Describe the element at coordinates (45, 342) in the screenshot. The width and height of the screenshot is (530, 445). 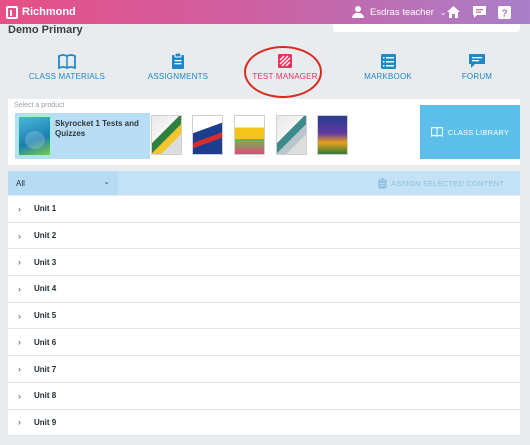
I see `unit-label: Unit 6` at that location.